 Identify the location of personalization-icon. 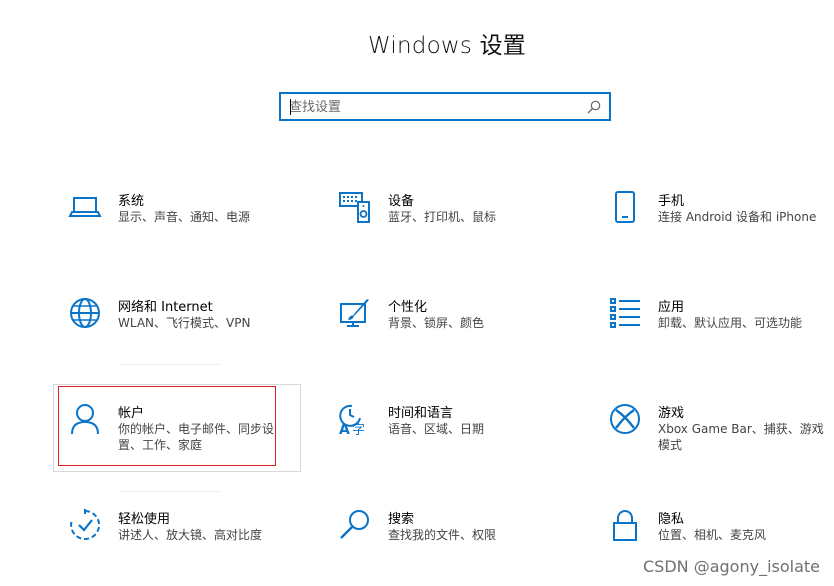
(354, 313).